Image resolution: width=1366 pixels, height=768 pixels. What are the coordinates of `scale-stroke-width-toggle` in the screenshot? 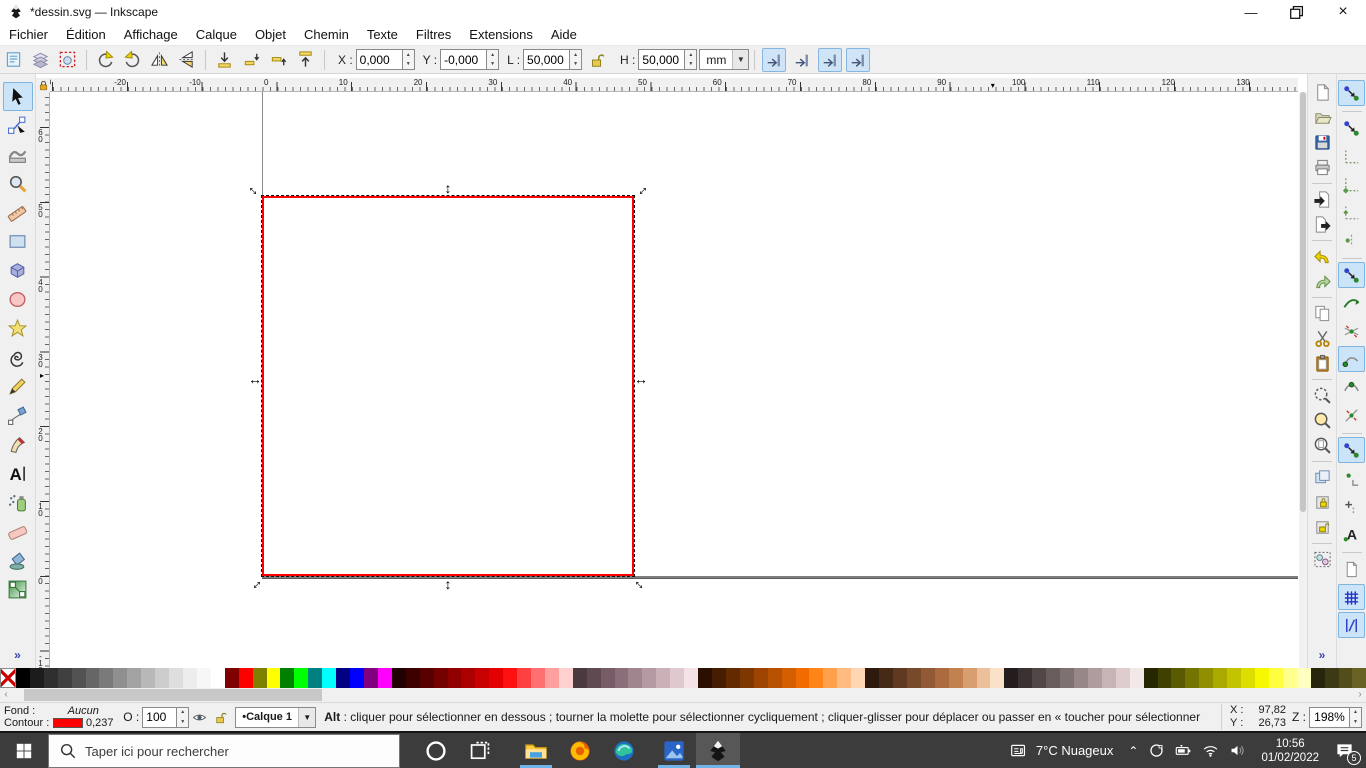 It's located at (774, 59).